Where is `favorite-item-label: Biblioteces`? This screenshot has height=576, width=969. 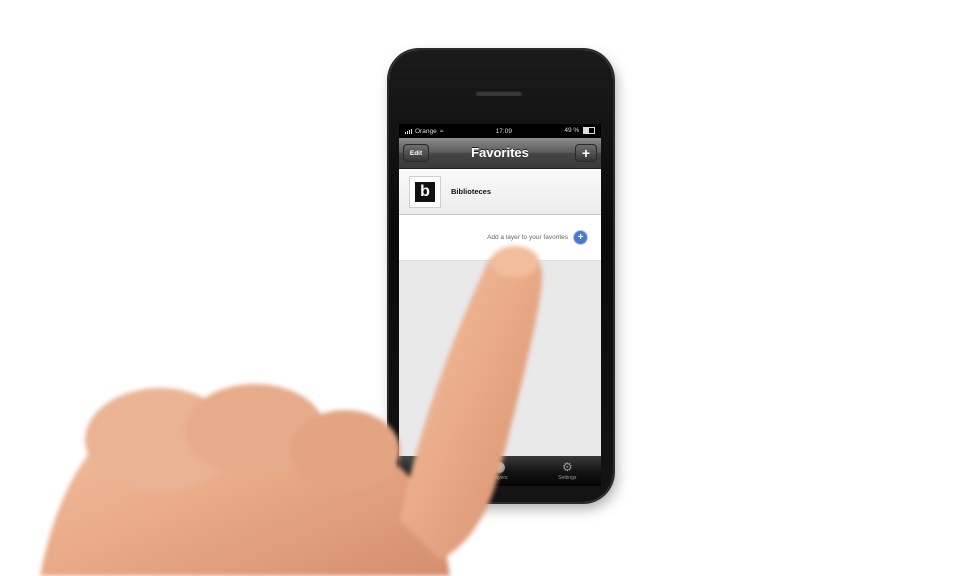
favorite-item-label: Biblioteces is located at coordinates (471, 191).